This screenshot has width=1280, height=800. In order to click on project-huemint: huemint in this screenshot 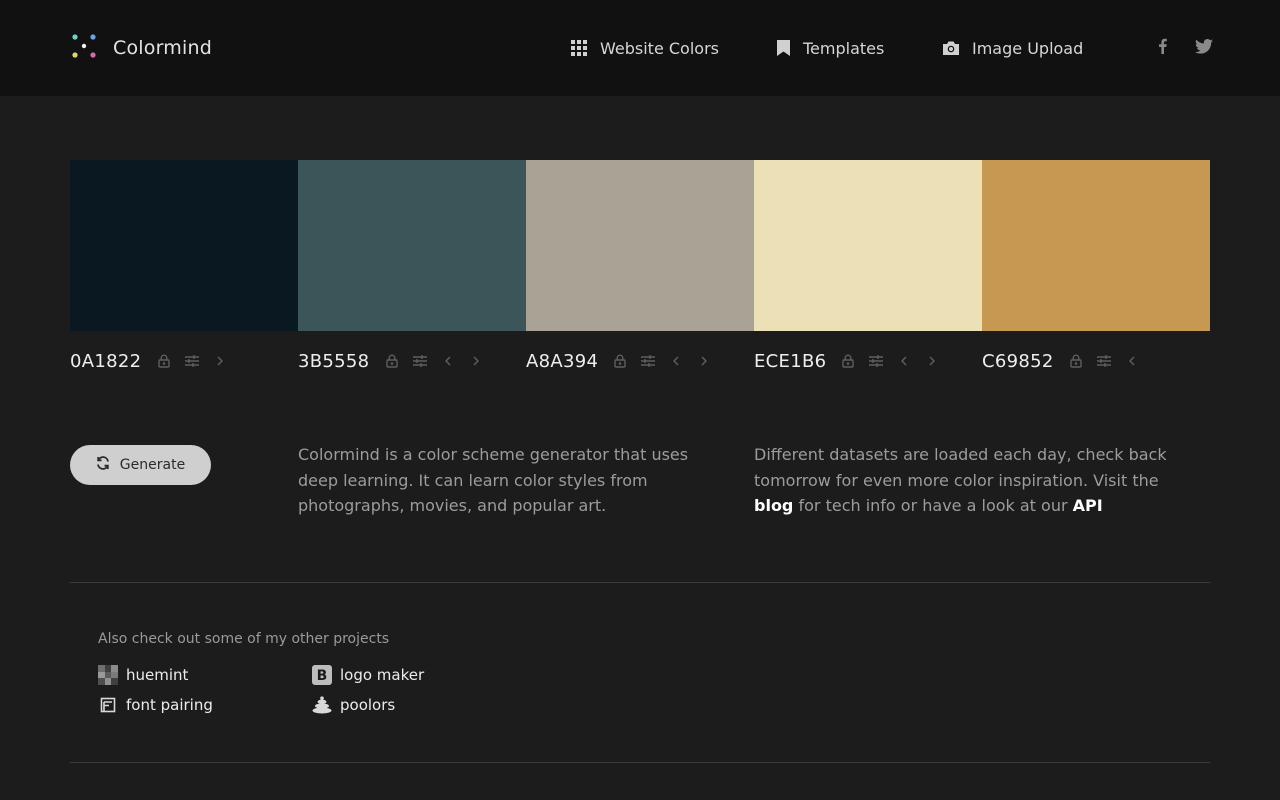, I will do `click(143, 675)`.